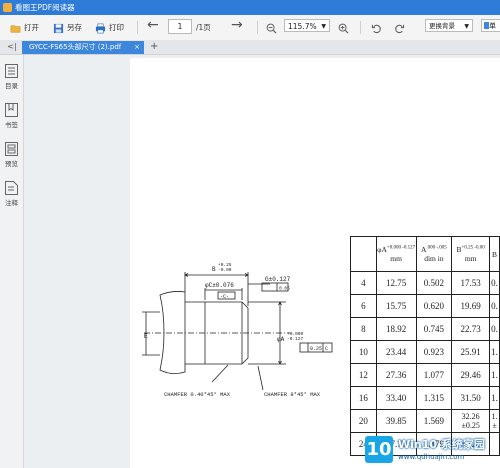  What do you see at coordinates (11, 149) in the screenshot?
I see `preview-icon` at bounding box center [11, 149].